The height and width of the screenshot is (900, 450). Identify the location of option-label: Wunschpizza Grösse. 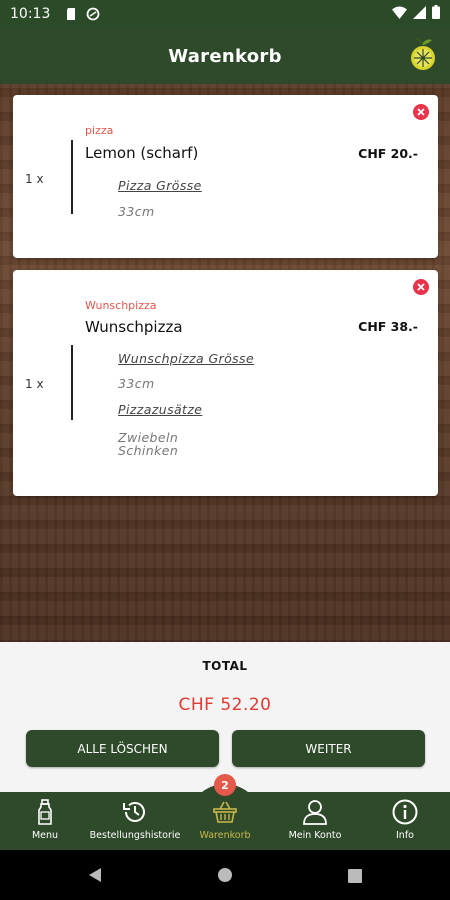
(186, 358).